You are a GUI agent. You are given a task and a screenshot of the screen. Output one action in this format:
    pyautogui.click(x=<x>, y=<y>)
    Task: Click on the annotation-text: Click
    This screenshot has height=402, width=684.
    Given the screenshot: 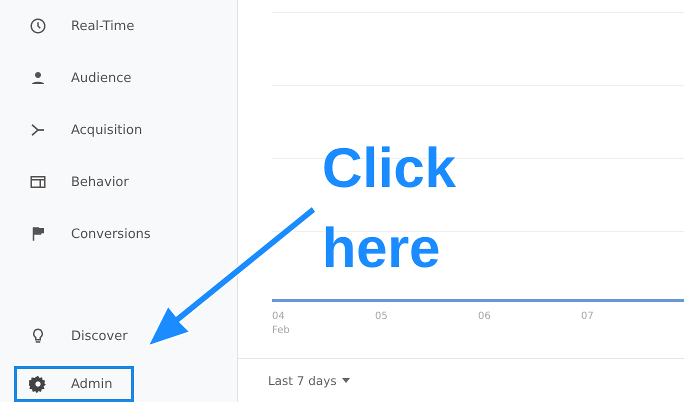 What is the action you would take?
    pyautogui.click(x=389, y=168)
    